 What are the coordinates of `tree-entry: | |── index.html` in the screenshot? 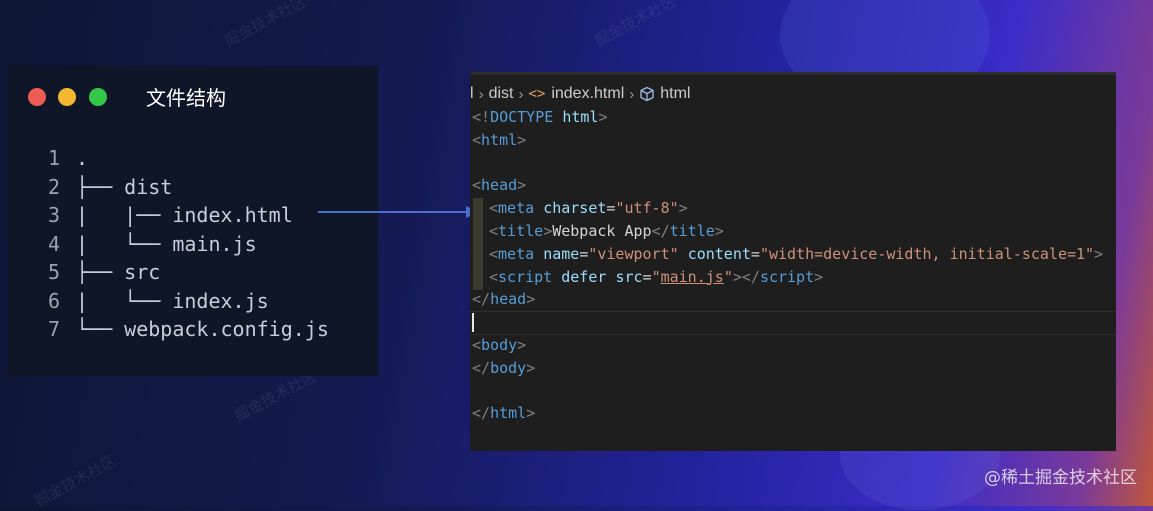 It's located at (184, 215).